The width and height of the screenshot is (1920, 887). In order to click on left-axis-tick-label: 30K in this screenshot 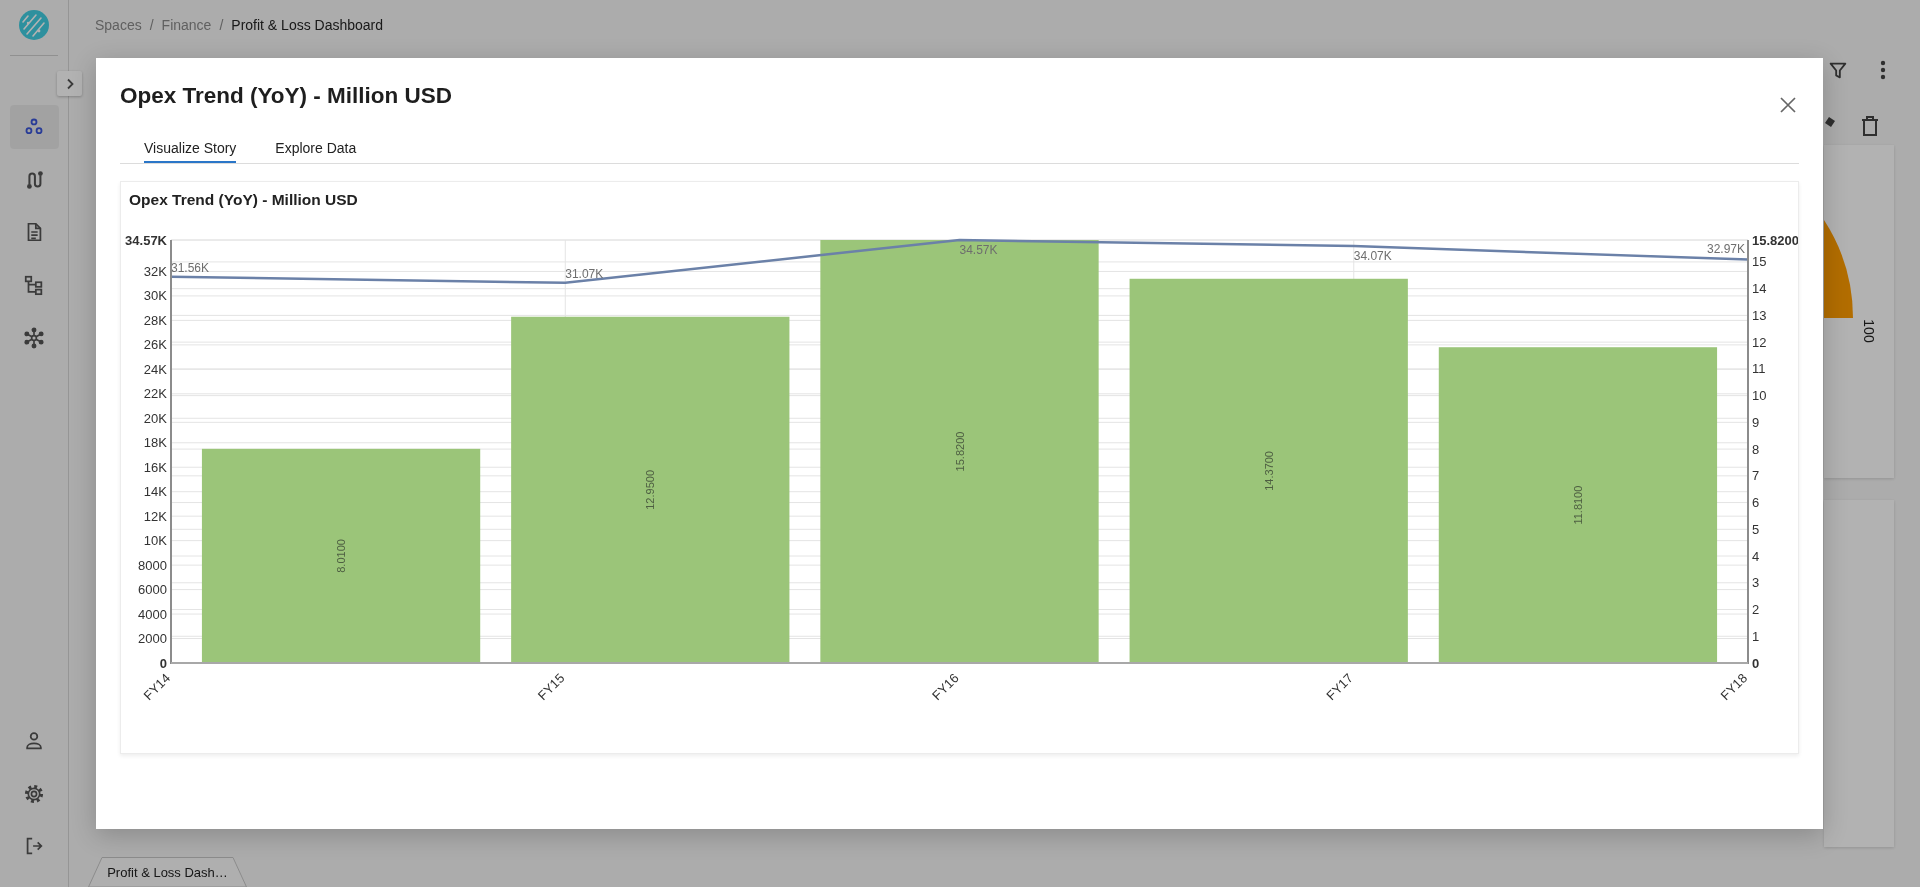, I will do `click(155, 296)`.